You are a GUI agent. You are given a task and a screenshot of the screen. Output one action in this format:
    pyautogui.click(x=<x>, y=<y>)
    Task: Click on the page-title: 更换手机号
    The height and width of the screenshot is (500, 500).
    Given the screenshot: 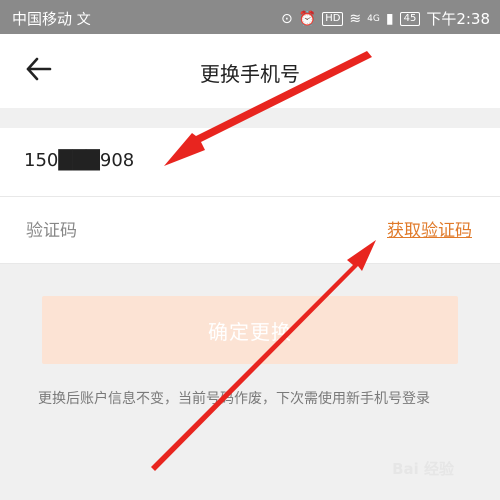 What is the action you would take?
    pyautogui.click(x=250, y=74)
    